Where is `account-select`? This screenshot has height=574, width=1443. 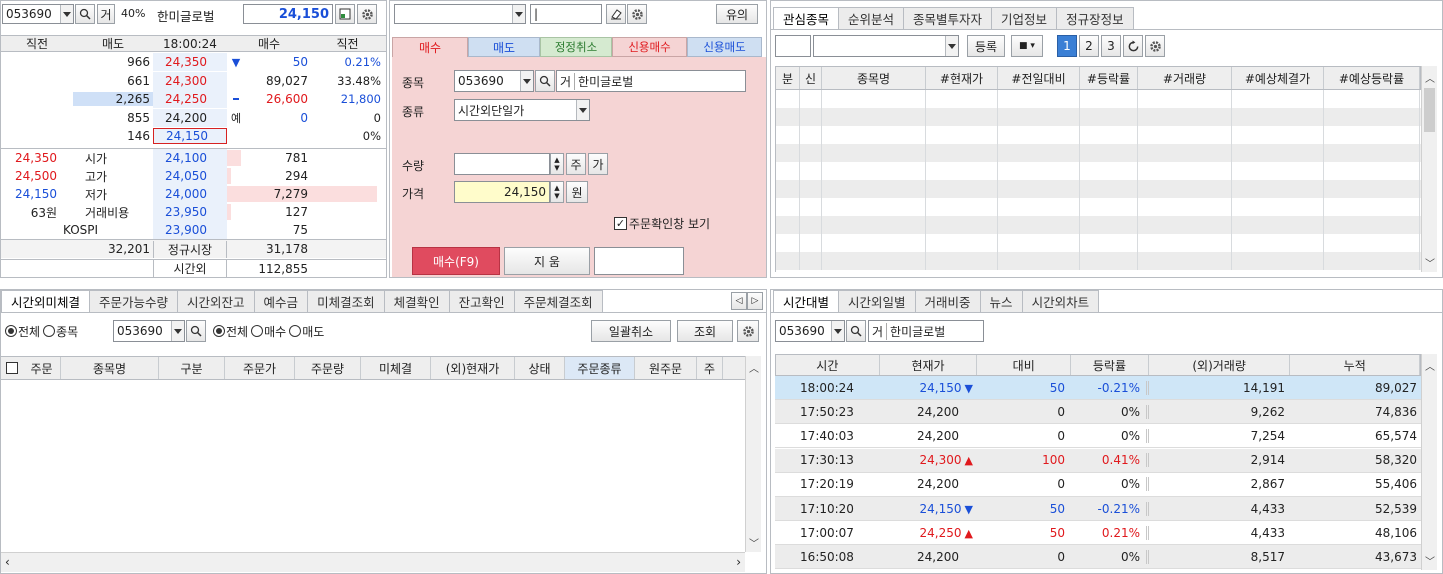
account-select is located at coordinates (460, 14).